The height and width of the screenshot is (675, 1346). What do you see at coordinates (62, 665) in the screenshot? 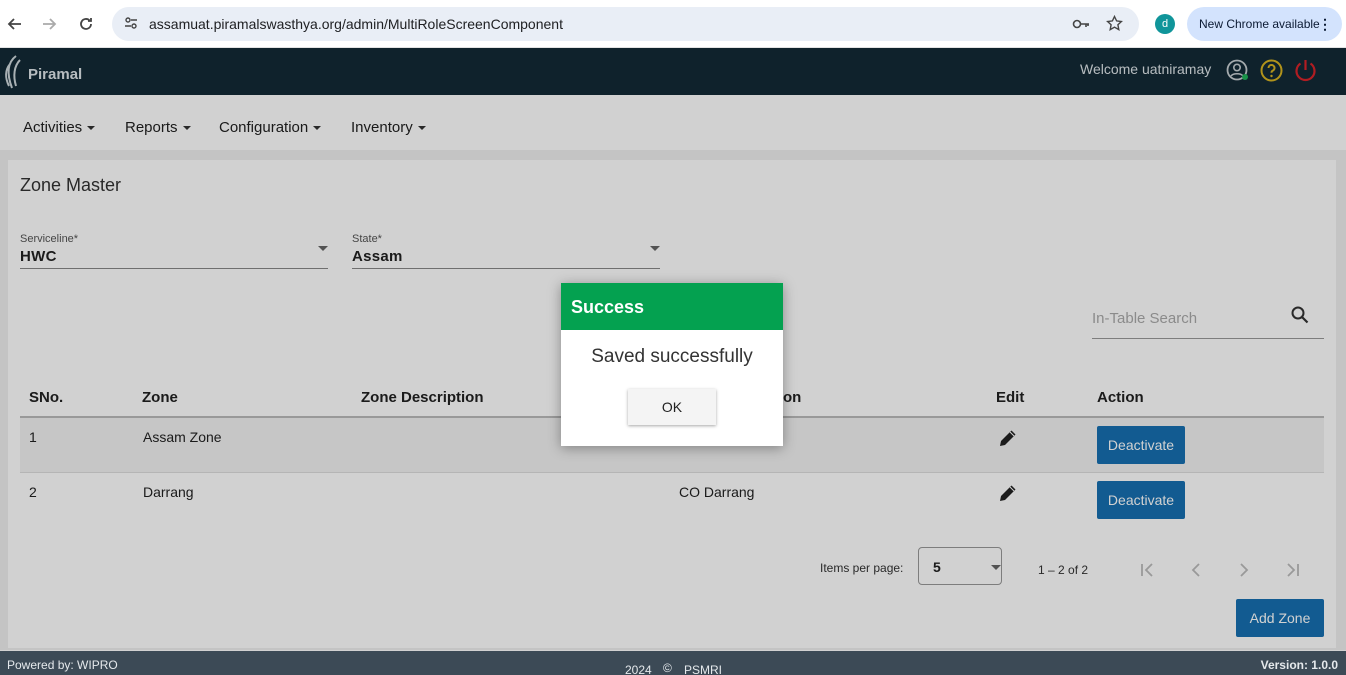
I see `footer-powered-by: Powered by: WIPRO` at bounding box center [62, 665].